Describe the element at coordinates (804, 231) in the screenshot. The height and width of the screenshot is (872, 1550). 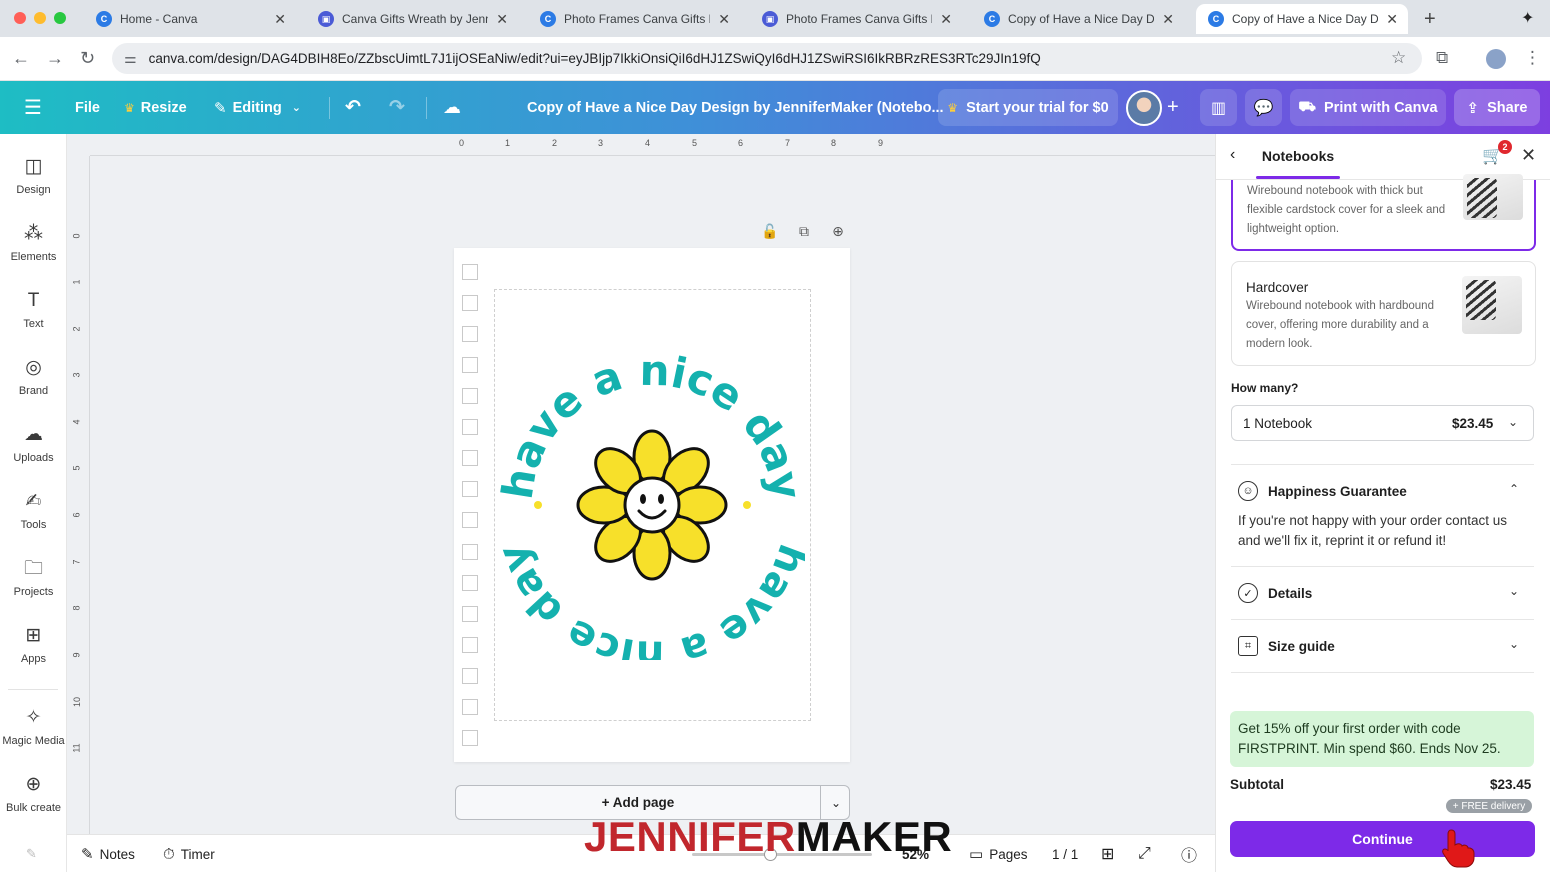
I see `duplicate-page-icon: ⧉` at that location.